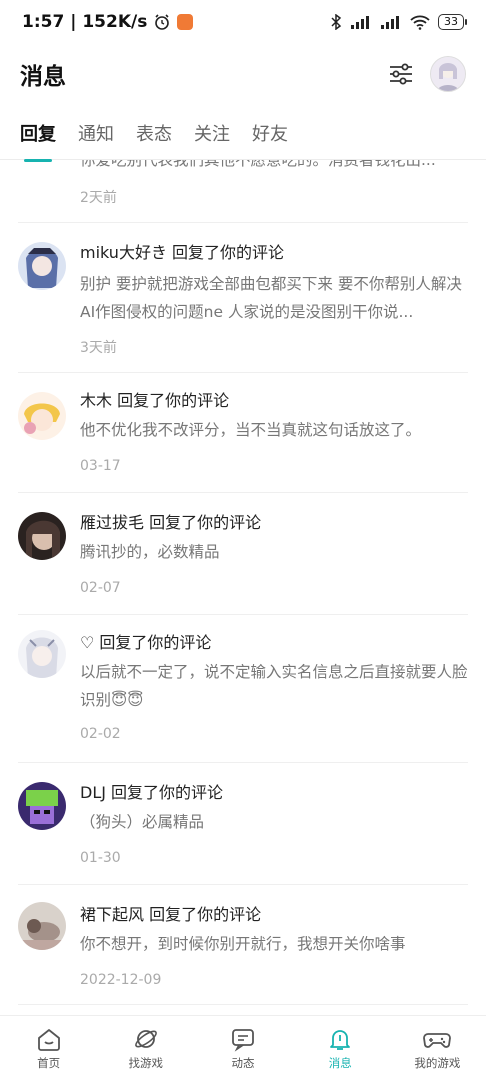 This screenshot has height=1081, width=486. What do you see at coordinates (100, 466) in the screenshot?
I see `message-date: 03-17` at bounding box center [100, 466].